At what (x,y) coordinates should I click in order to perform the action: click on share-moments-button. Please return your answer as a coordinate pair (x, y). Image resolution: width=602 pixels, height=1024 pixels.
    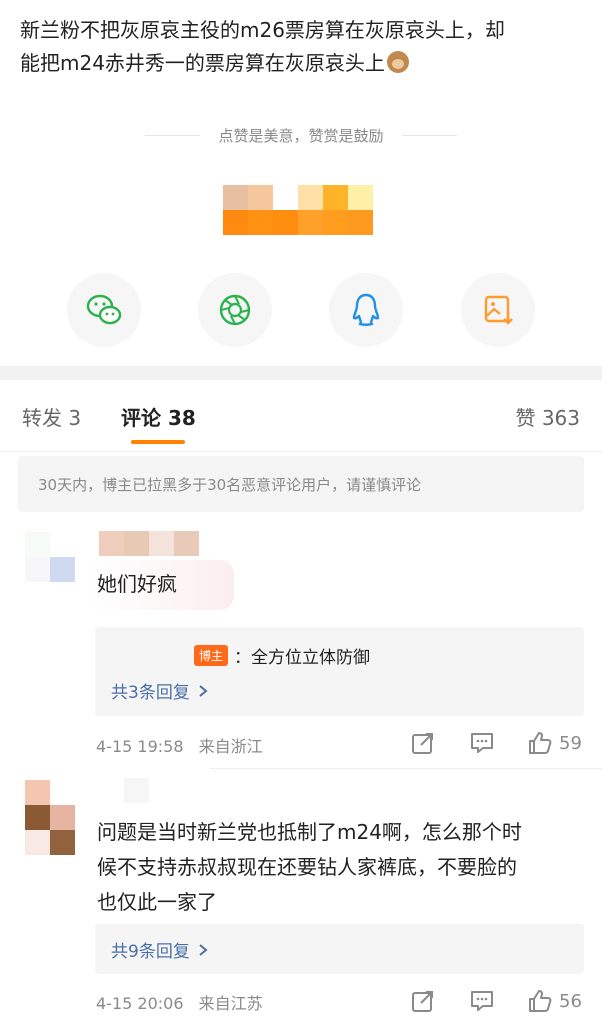
    Looking at the image, I should click on (235, 310).